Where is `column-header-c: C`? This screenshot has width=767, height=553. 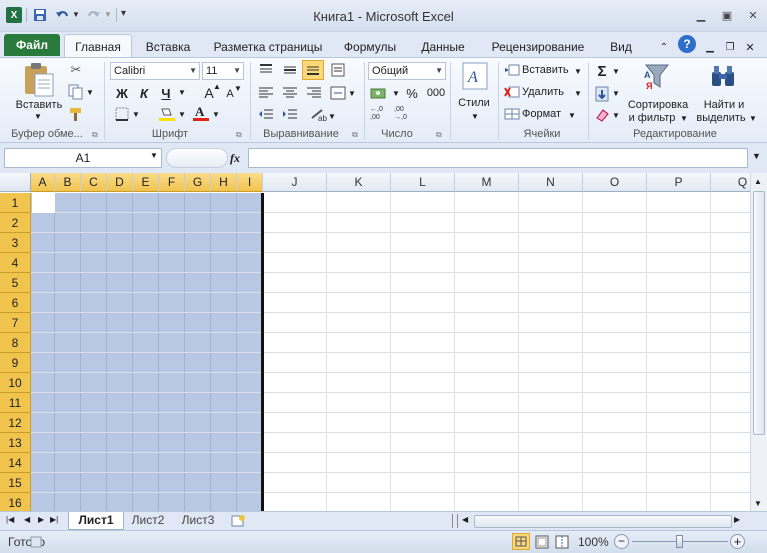
column-header-c: C is located at coordinates (94, 182).